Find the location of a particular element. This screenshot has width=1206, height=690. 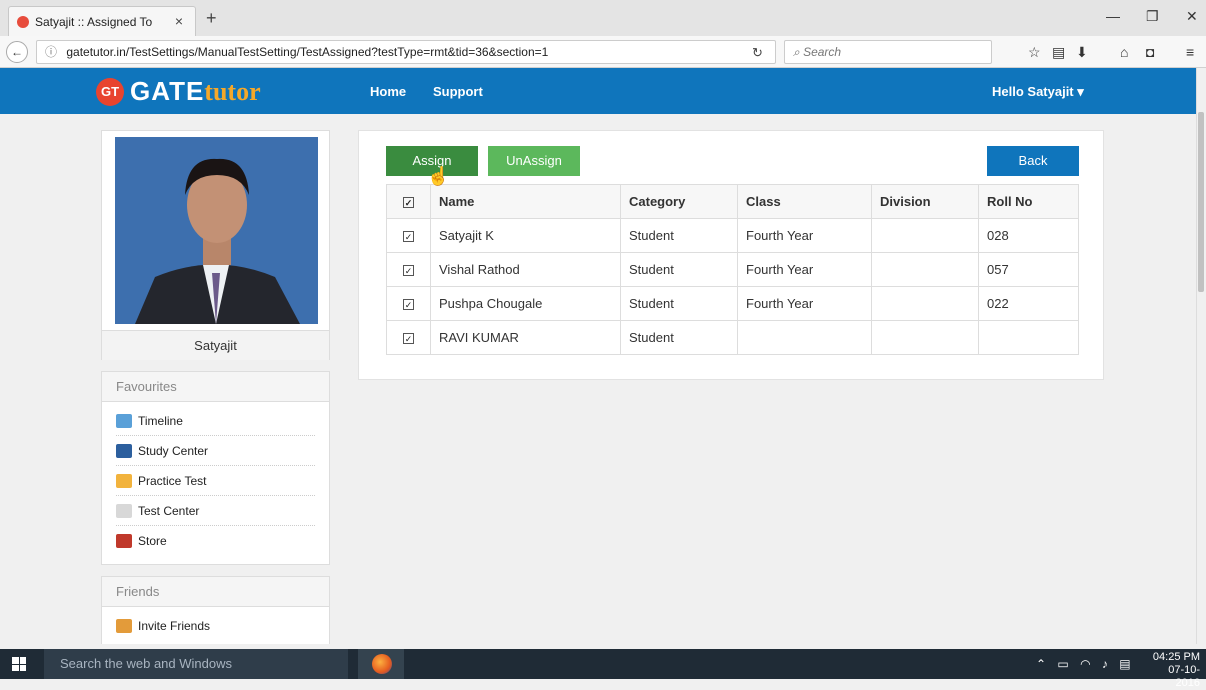

fav-item-test-center: Test Center is located at coordinates (215, 511).